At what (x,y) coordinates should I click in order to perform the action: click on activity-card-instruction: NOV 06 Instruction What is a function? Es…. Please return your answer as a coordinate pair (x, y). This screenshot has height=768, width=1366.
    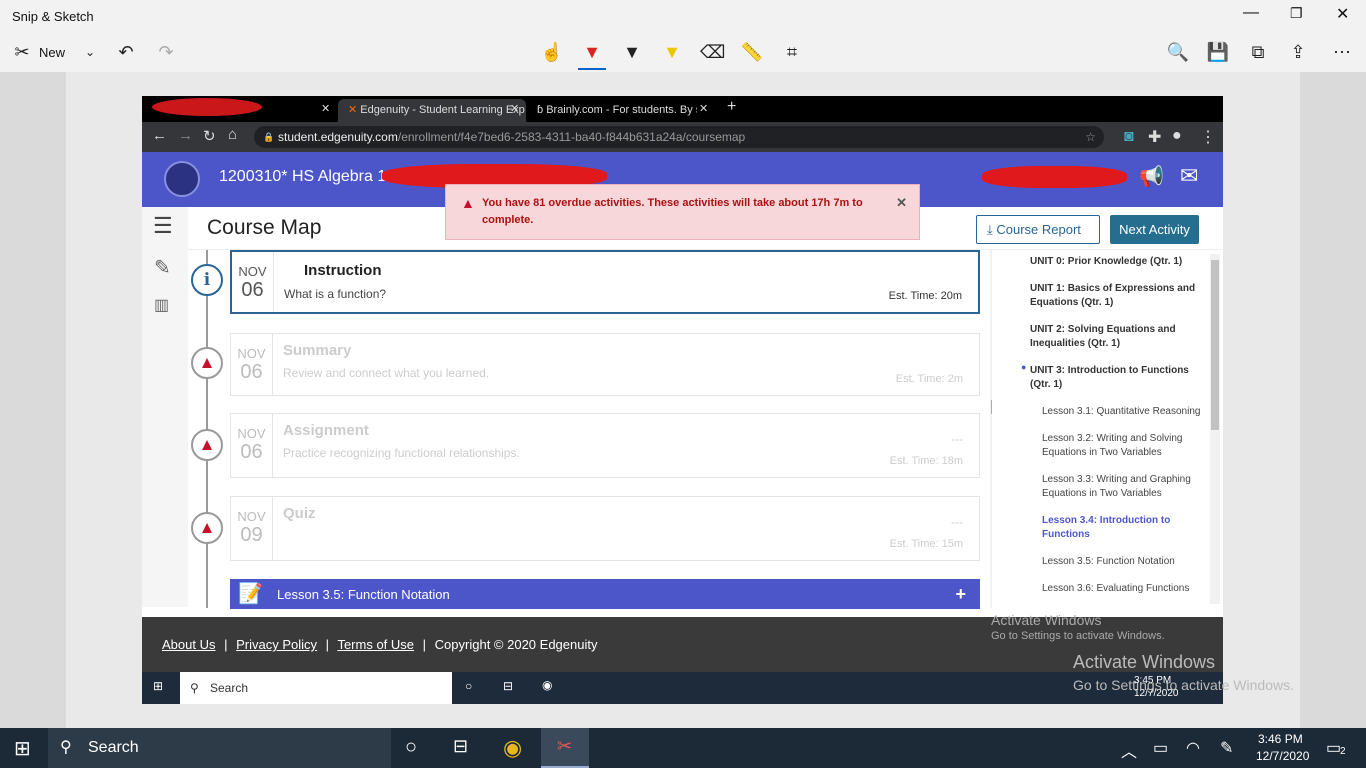
    Looking at the image, I should click on (605, 282).